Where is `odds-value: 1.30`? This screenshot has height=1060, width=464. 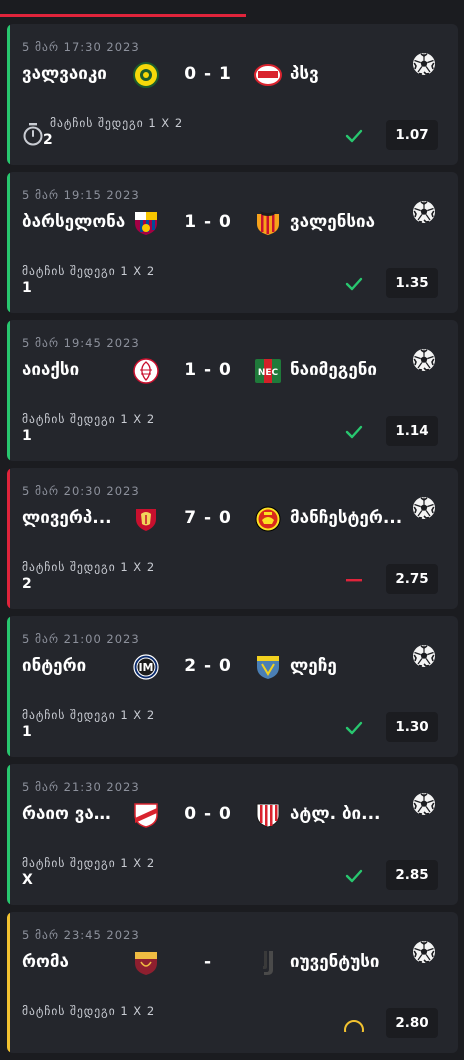
odds-value: 1.30 is located at coordinates (412, 727).